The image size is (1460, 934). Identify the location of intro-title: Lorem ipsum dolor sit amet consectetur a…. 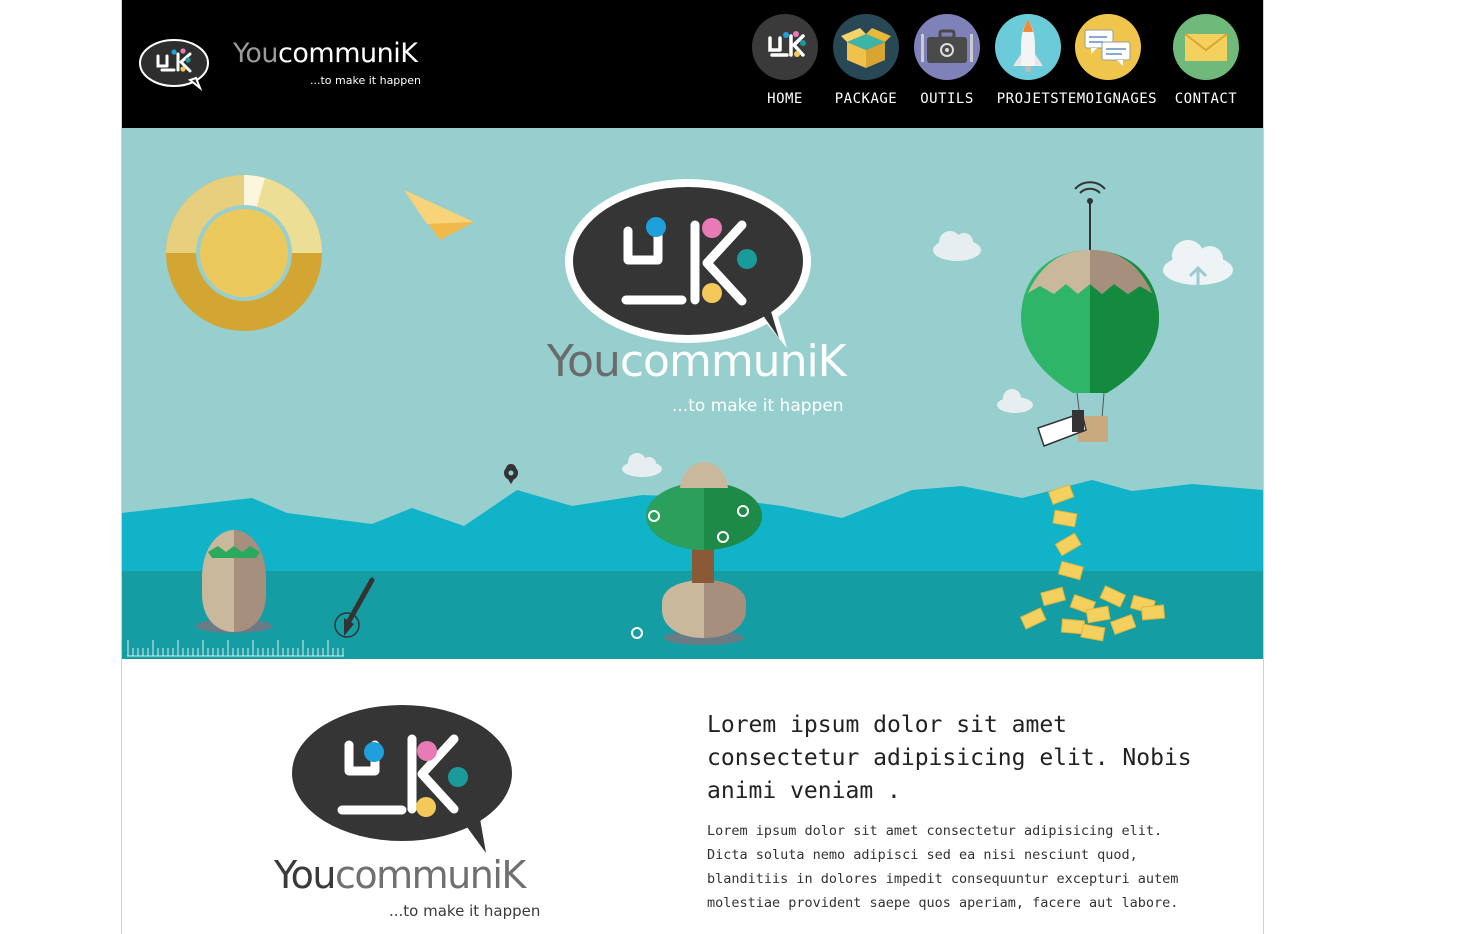
(949, 758).